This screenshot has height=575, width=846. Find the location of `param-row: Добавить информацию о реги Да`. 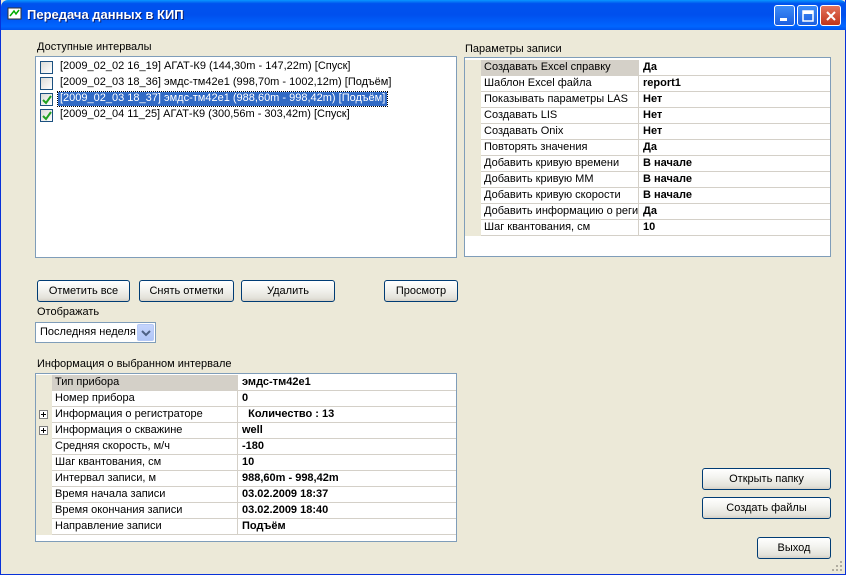

param-row: Добавить информацию о реги Да is located at coordinates (647, 212).